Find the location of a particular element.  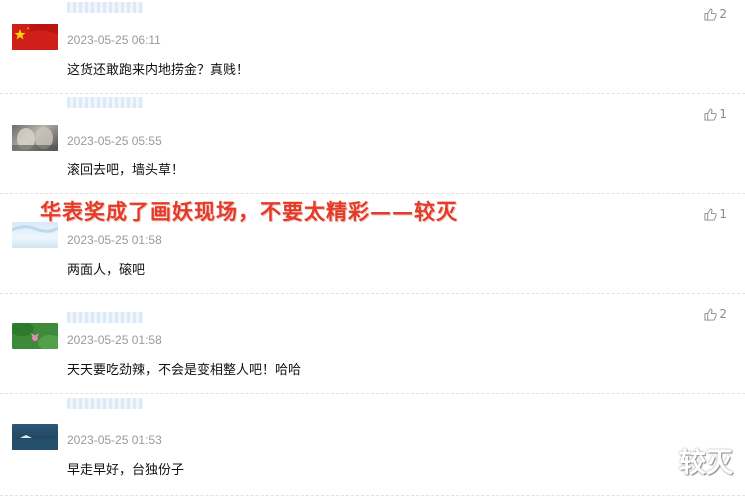

photo-avatar is located at coordinates (35, 138).